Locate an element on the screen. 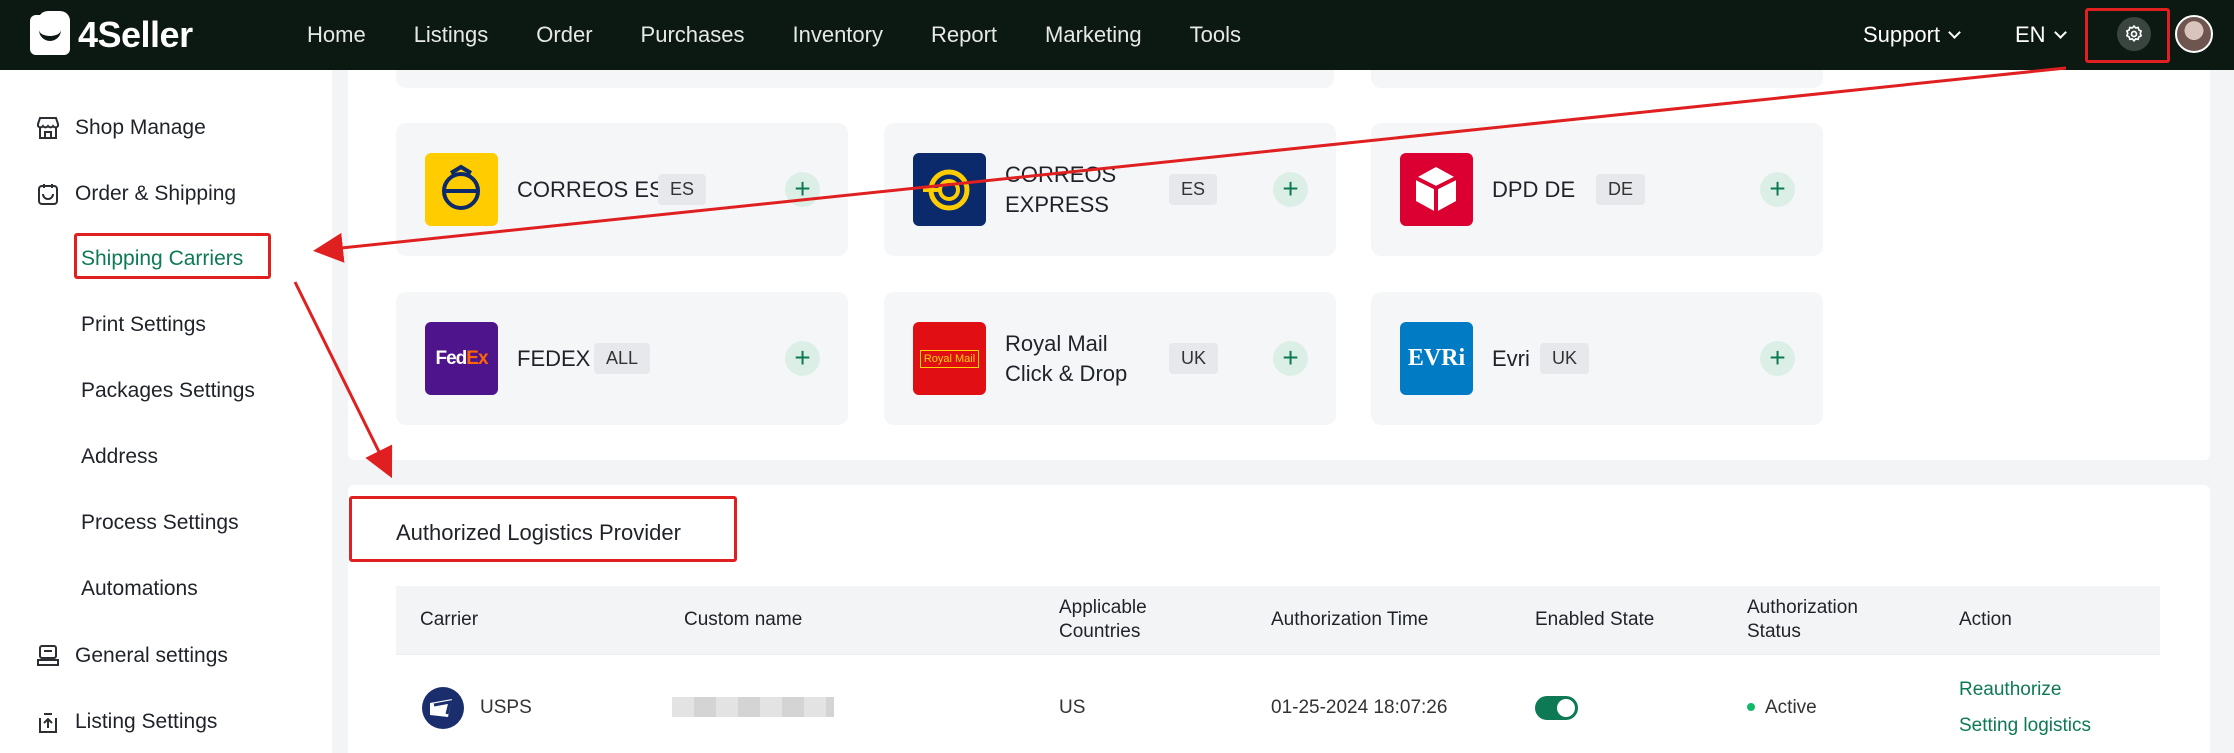  column-header-line: Applicable is located at coordinates (1103, 607).